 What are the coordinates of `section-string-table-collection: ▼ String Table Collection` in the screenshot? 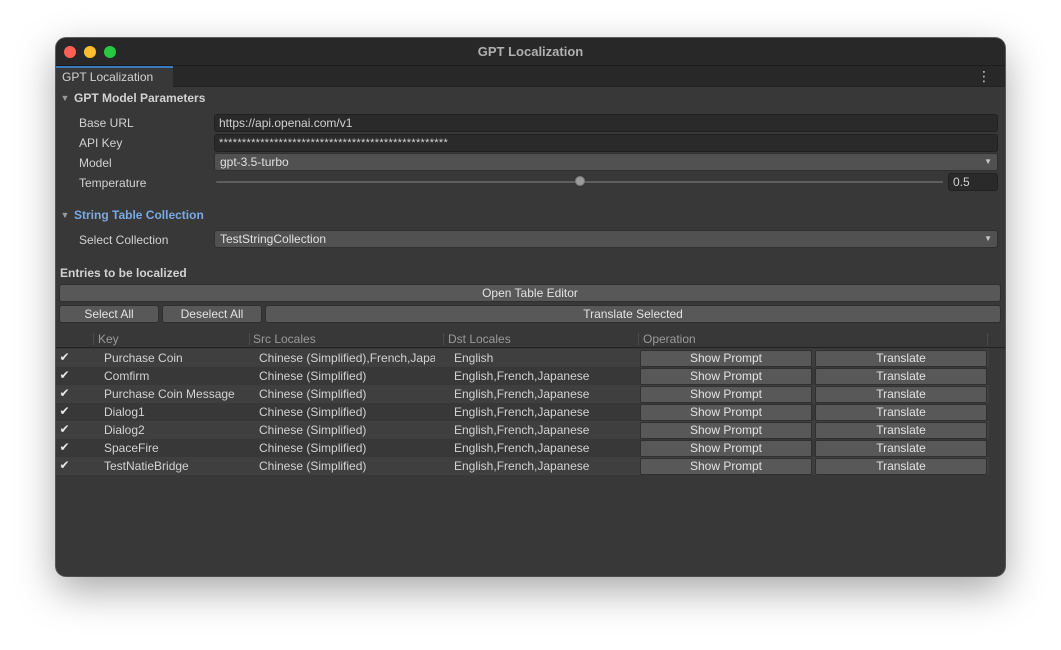 It's located at (132, 215).